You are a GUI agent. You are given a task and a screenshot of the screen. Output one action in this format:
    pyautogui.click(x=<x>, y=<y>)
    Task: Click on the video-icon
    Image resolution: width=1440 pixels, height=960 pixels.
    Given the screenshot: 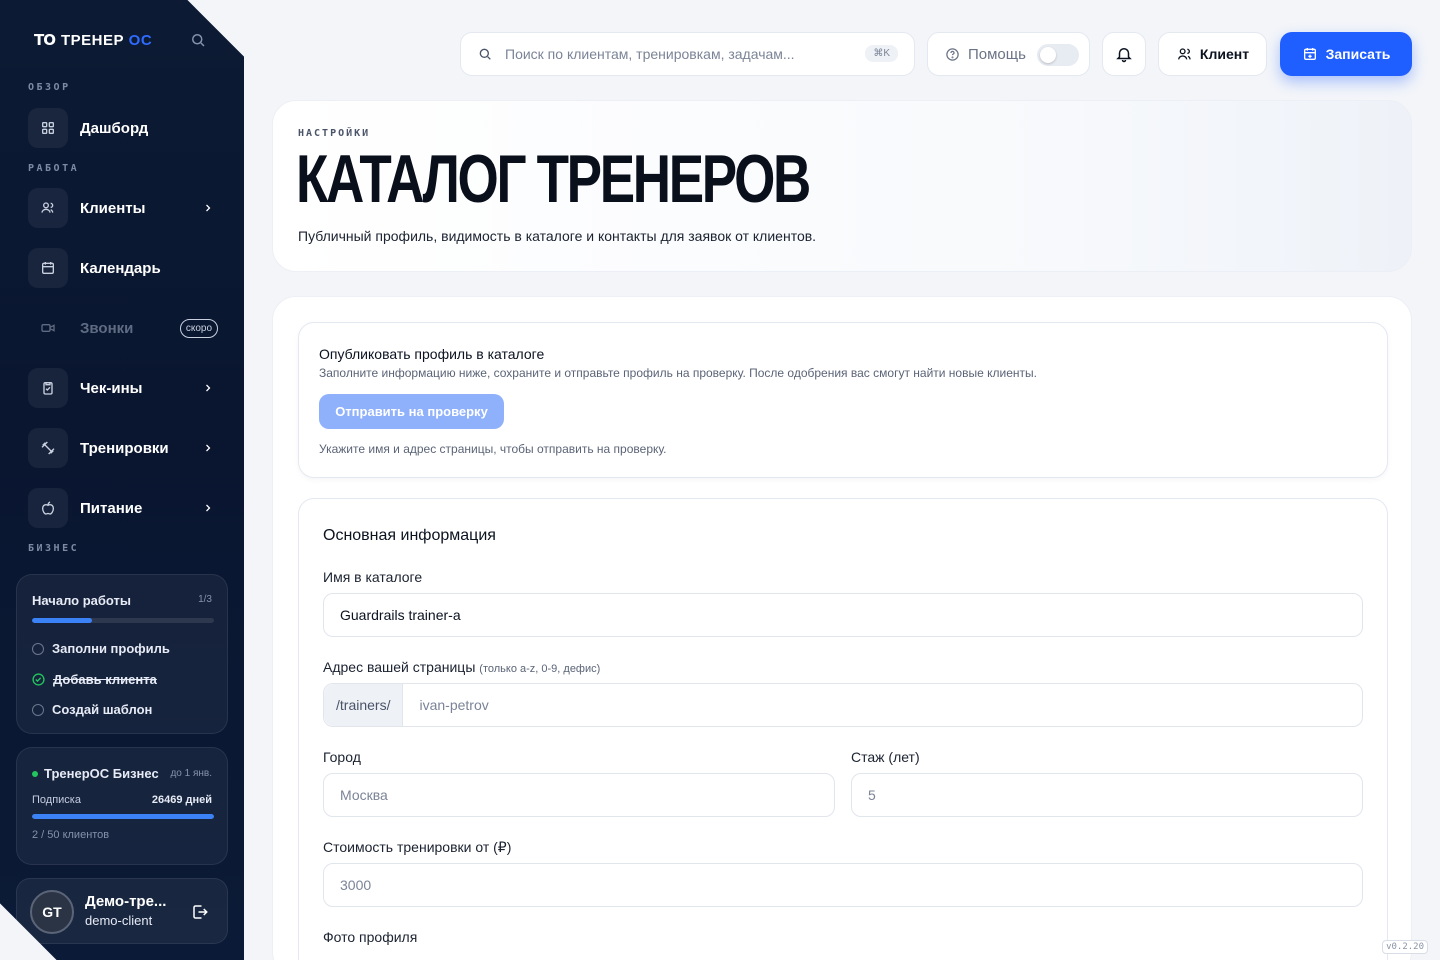 What is the action you would take?
    pyautogui.click(x=48, y=328)
    